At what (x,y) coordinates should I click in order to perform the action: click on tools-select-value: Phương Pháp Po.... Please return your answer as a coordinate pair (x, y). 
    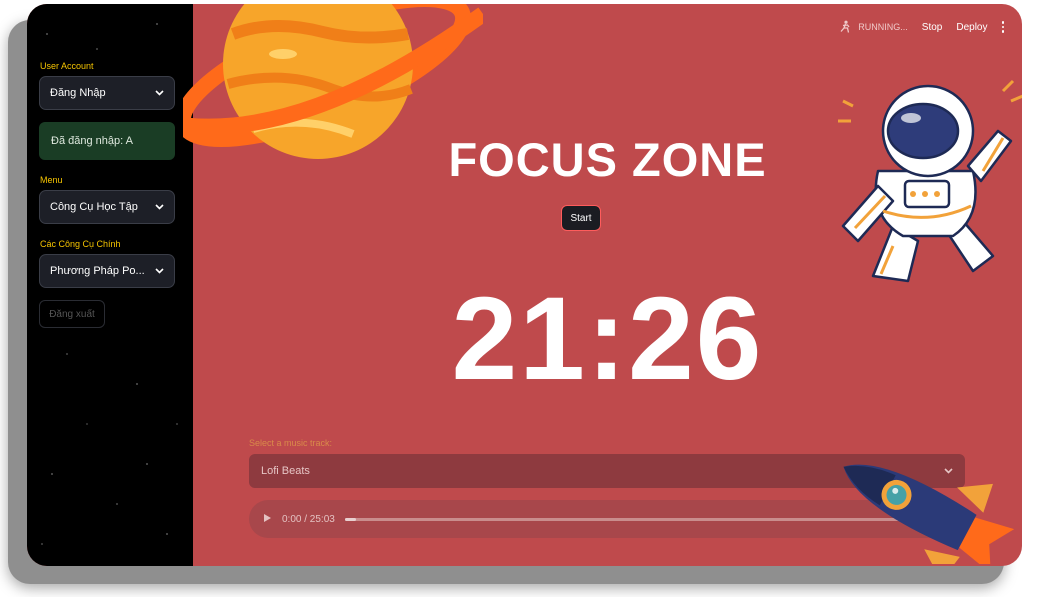
    Looking at the image, I should click on (97, 271).